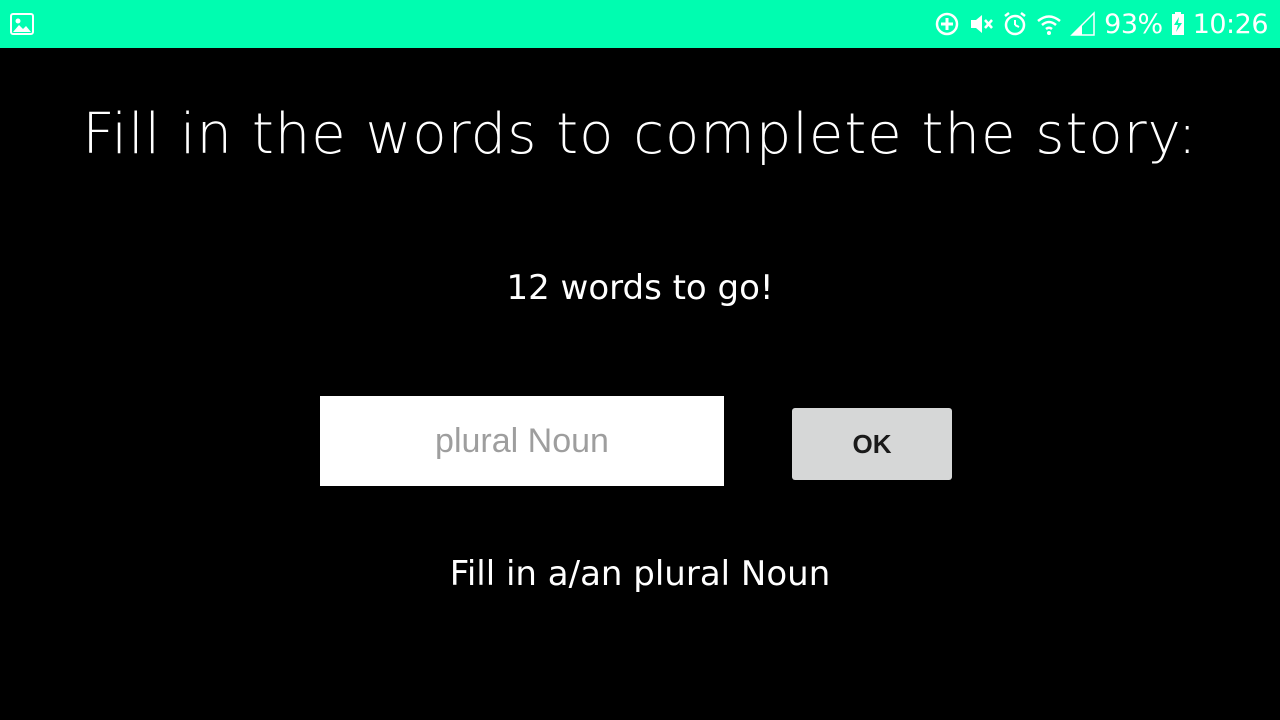  I want to click on image-icon, so click(22, 24).